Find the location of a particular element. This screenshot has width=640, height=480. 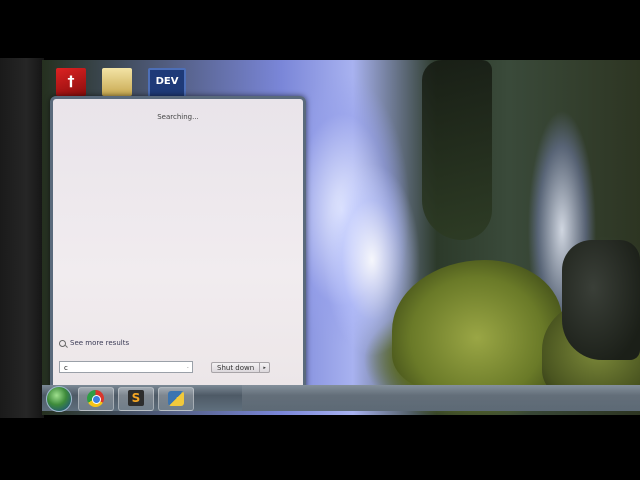

start-orb-button is located at coordinates (59, 399).